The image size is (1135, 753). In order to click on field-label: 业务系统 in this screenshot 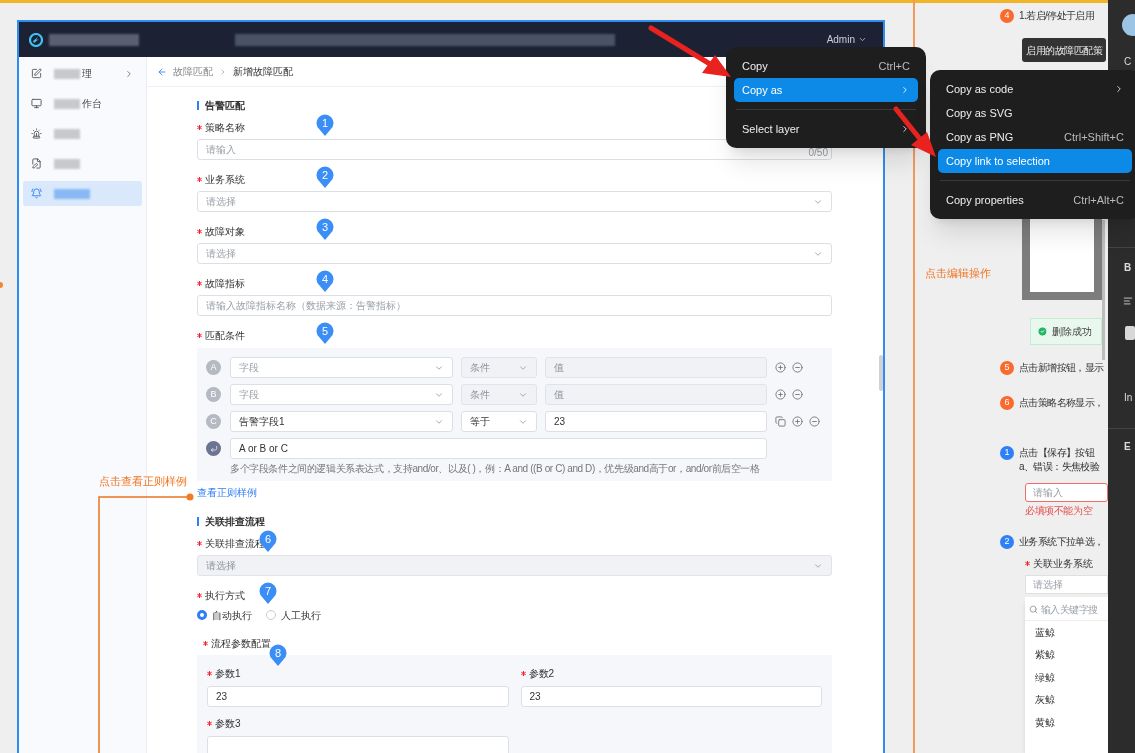, I will do `click(225, 179)`.